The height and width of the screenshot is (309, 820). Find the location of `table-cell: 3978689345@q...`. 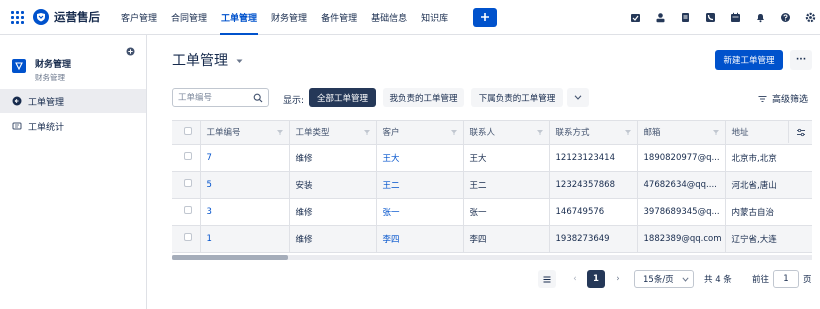

table-cell: 3978689345@q... is located at coordinates (681, 212).